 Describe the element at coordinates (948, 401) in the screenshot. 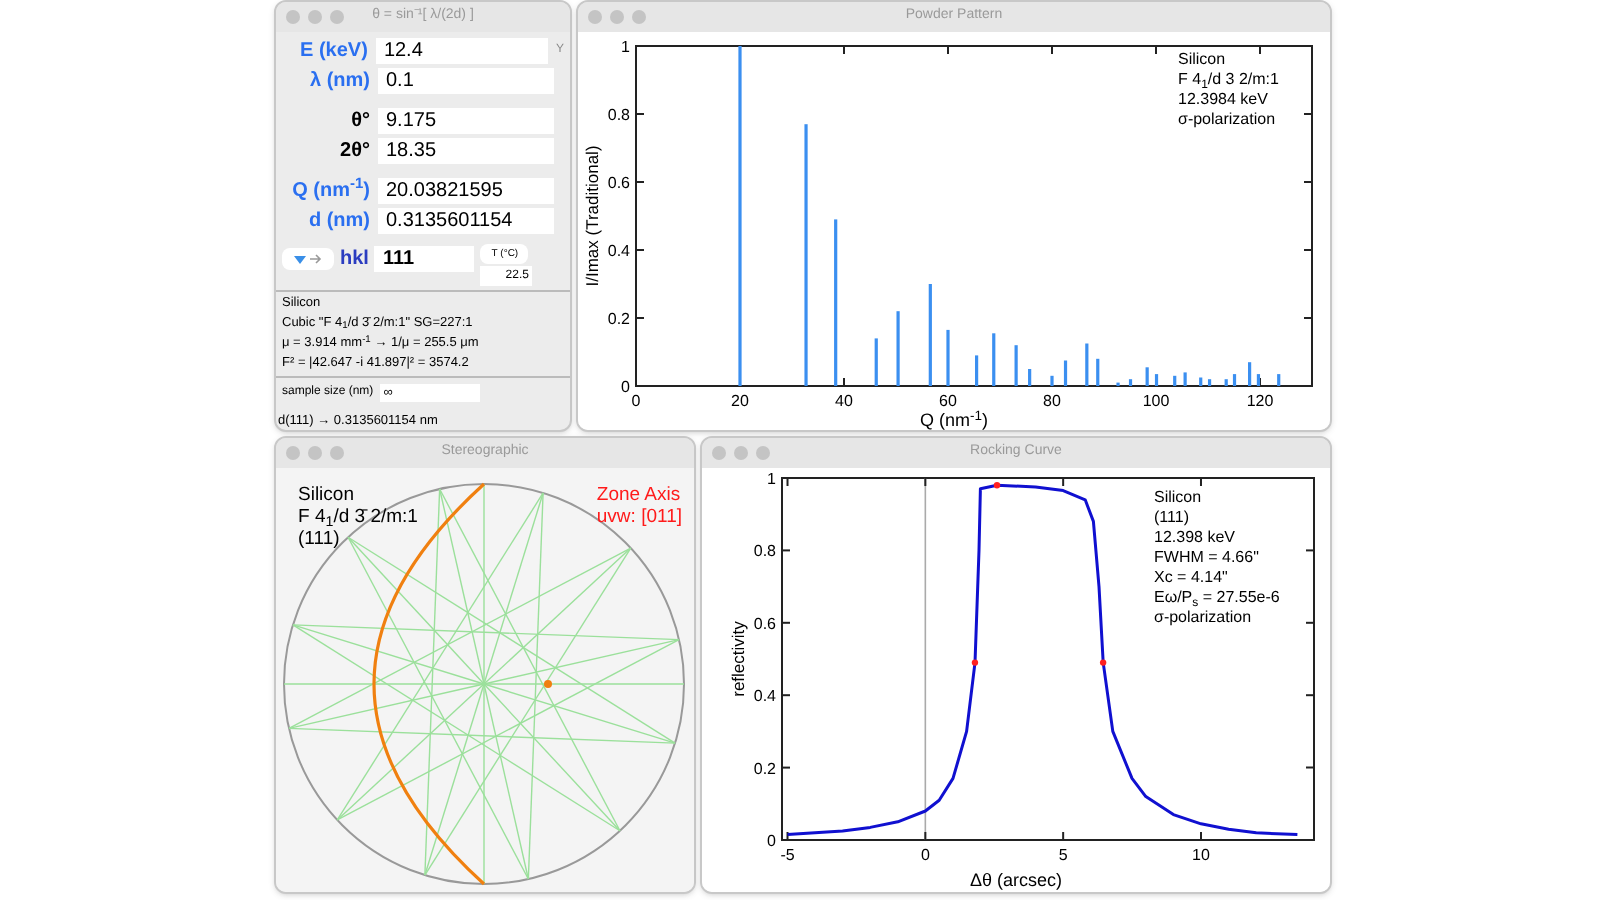

I see `tick-label: 60` at that location.